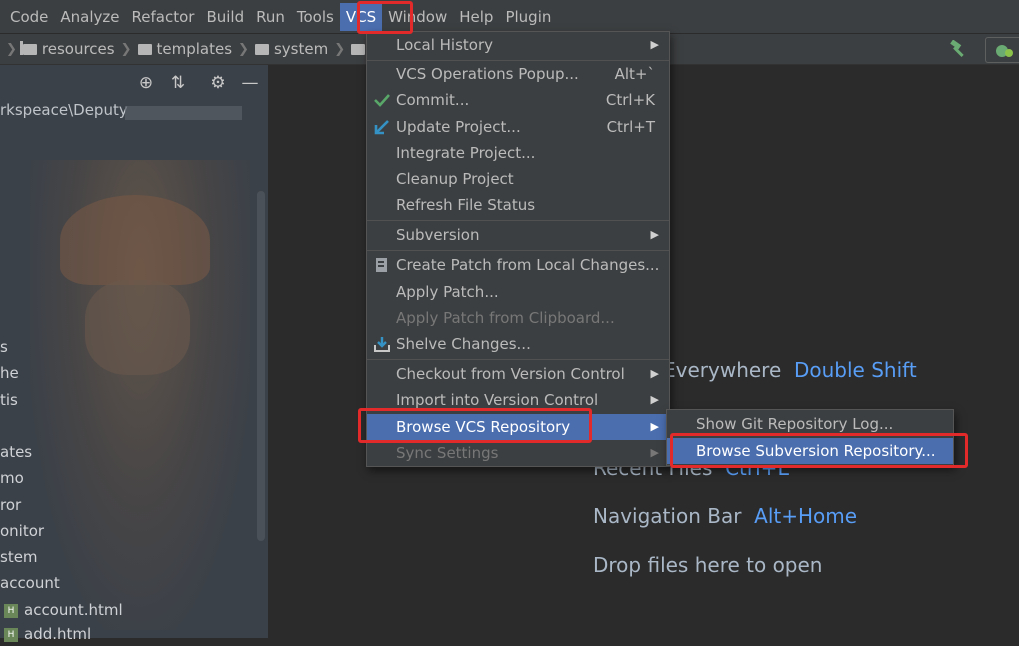 The height and width of the screenshot is (646, 1019). I want to click on tree-item: stem, so click(19, 557).